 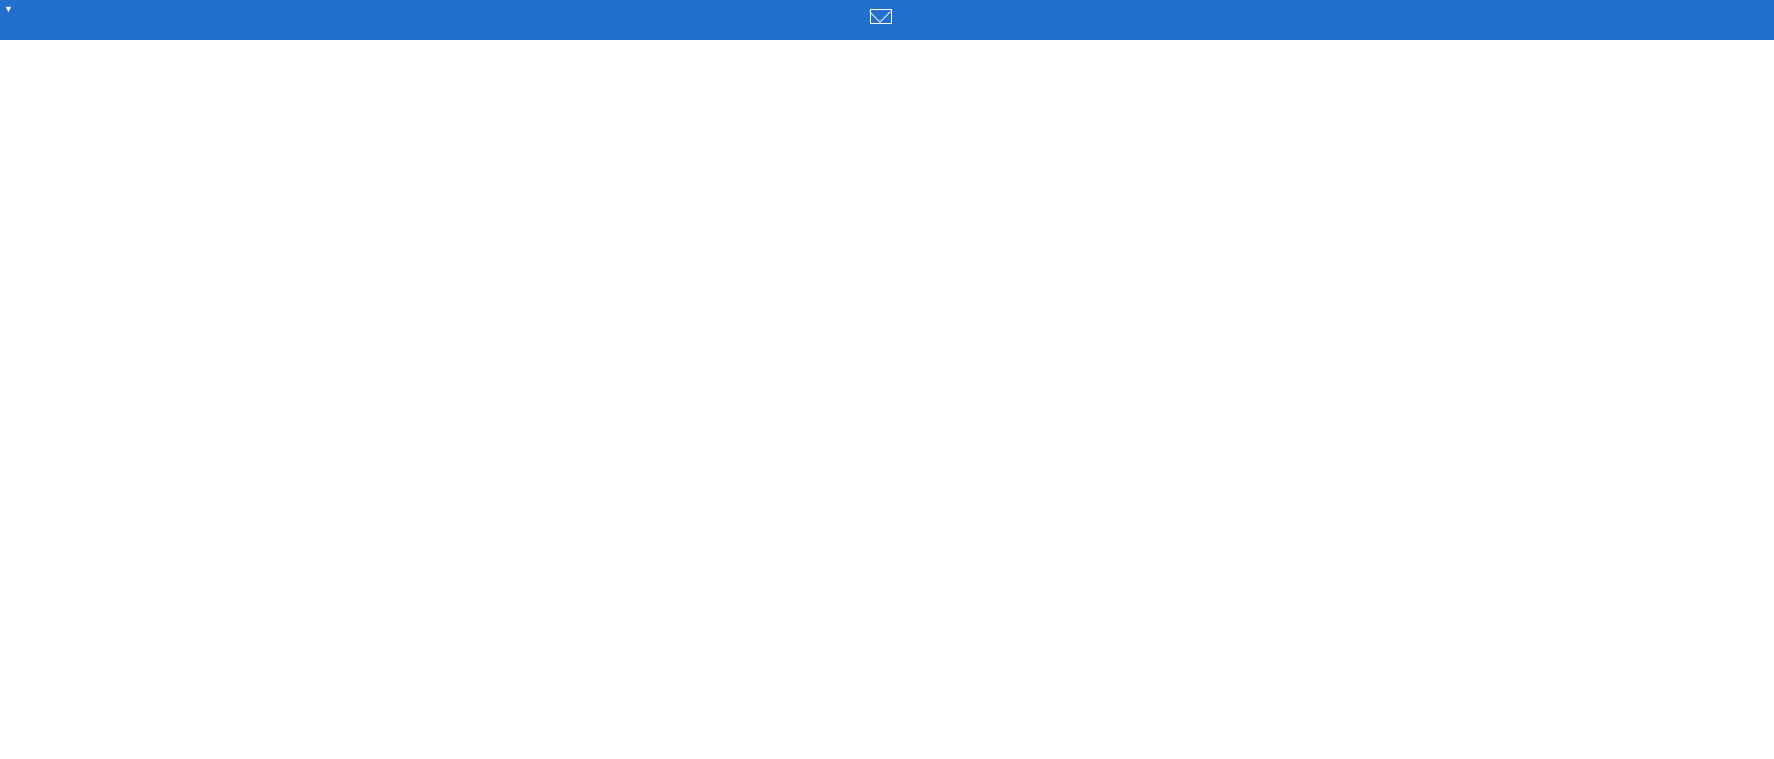 I want to click on minimize-button, so click(x=1711, y=19).